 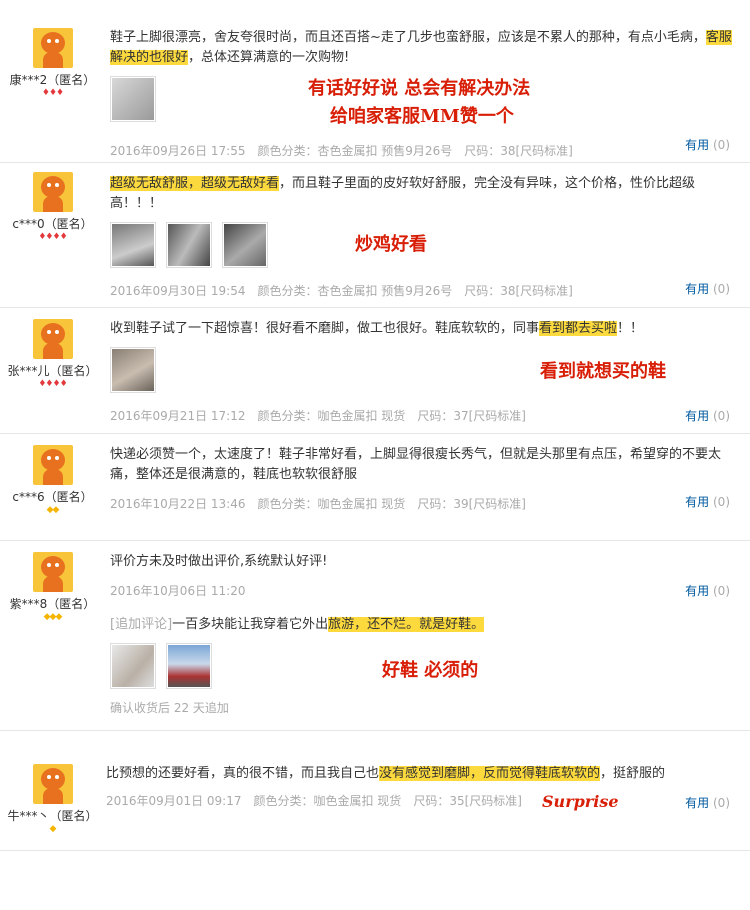 What do you see at coordinates (53, 510) in the screenshot?
I see `level-badge-icon: ◆◆` at bounding box center [53, 510].